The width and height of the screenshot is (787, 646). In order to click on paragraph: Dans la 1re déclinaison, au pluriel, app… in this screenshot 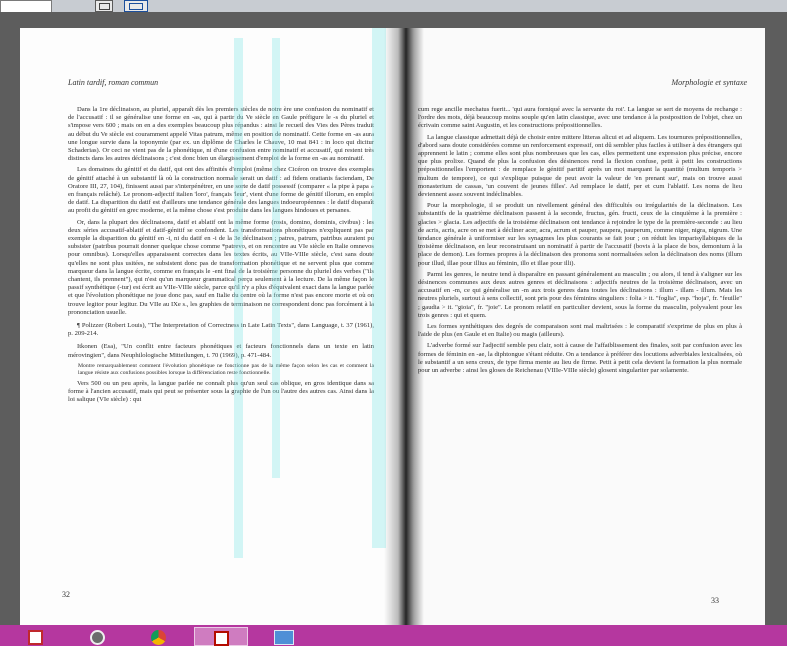, I will do `click(221, 134)`.